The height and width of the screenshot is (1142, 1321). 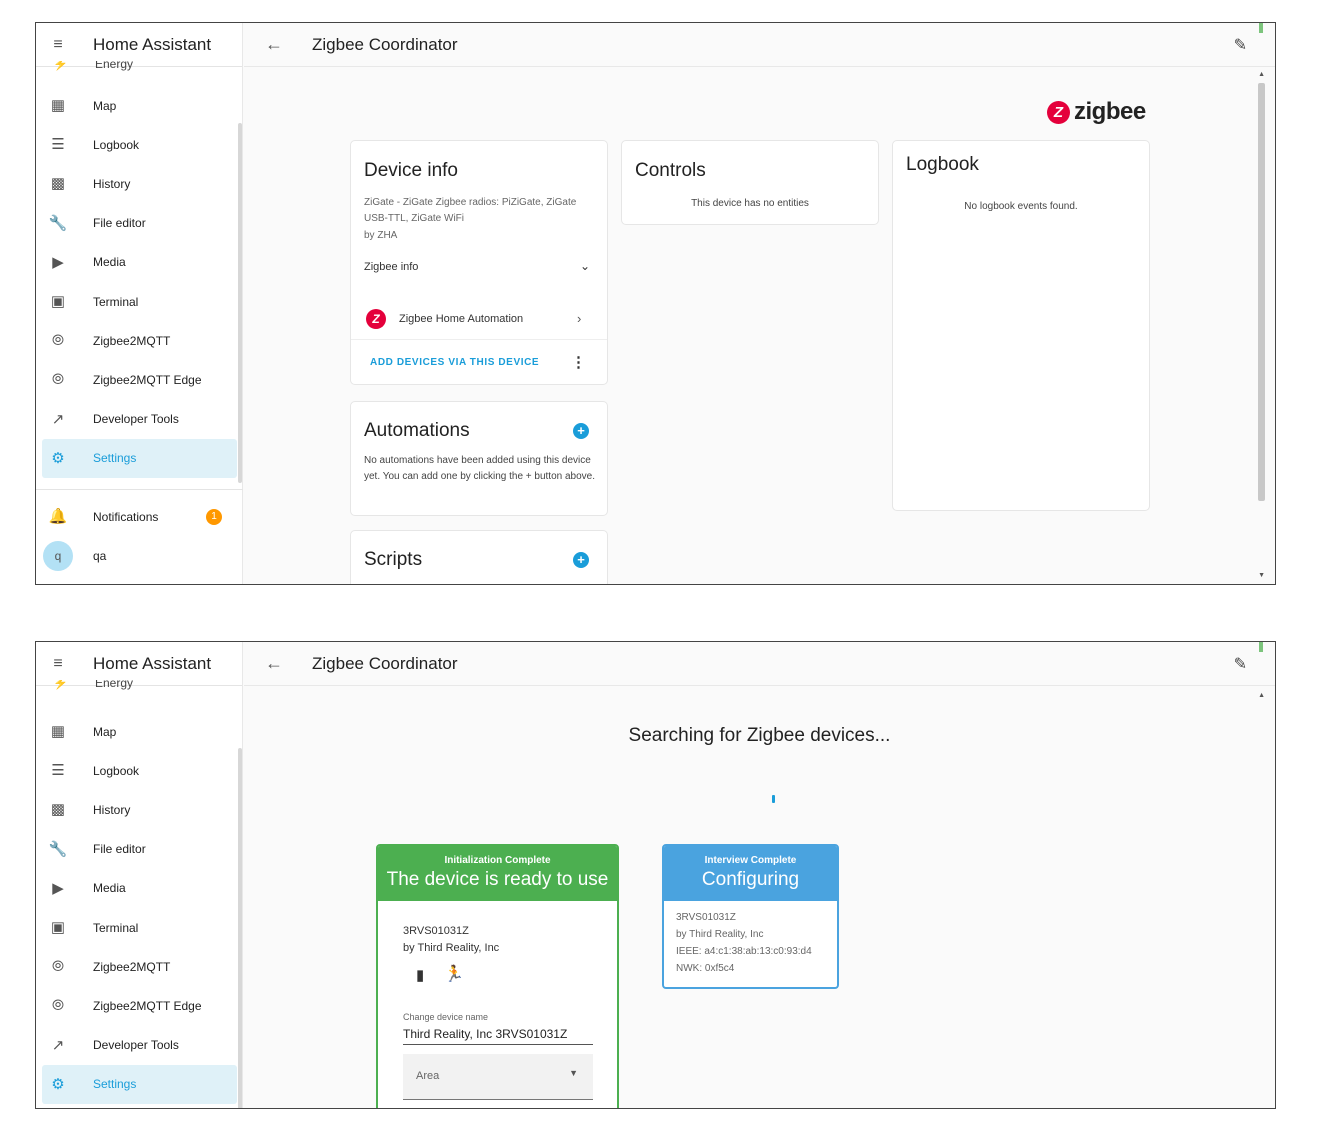 What do you see at coordinates (705, 968) in the screenshot?
I see `device-nwk: NWK: 0xf5c4` at bounding box center [705, 968].